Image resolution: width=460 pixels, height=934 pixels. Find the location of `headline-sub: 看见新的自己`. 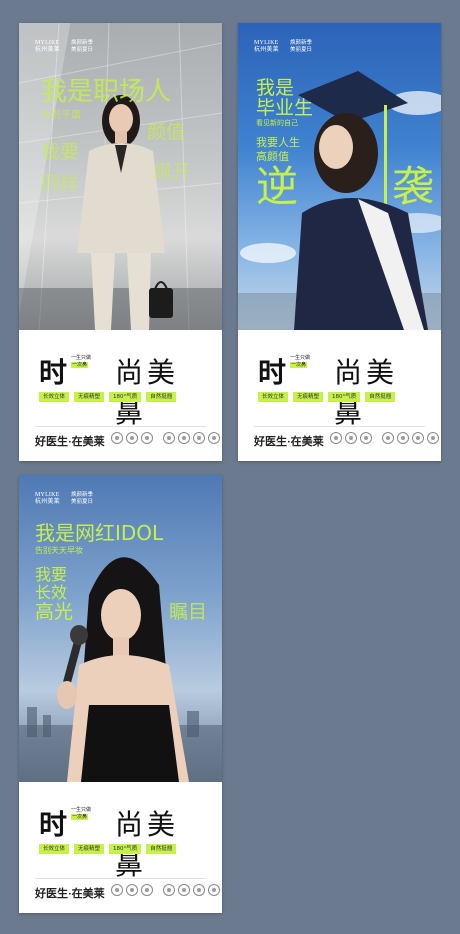

headline-sub: 看见新的自己 is located at coordinates (277, 123).